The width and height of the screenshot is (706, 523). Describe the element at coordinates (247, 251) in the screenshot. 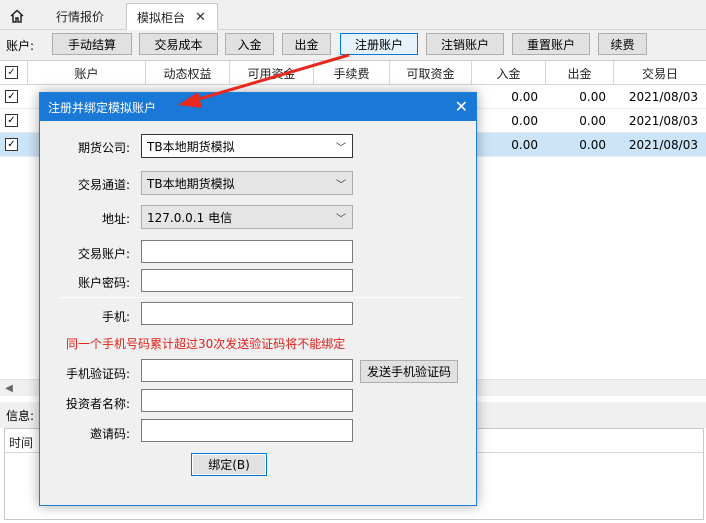

I see `trading-account-input` at that location.